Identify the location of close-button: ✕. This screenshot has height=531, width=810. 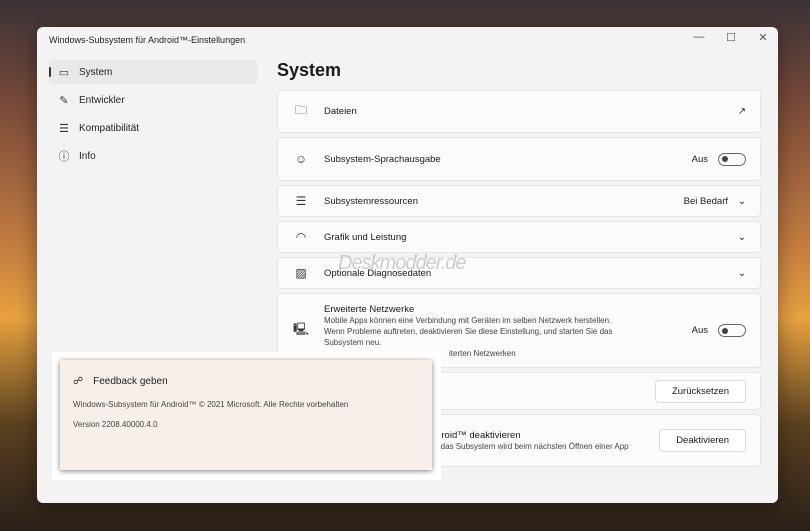
(763, 37).